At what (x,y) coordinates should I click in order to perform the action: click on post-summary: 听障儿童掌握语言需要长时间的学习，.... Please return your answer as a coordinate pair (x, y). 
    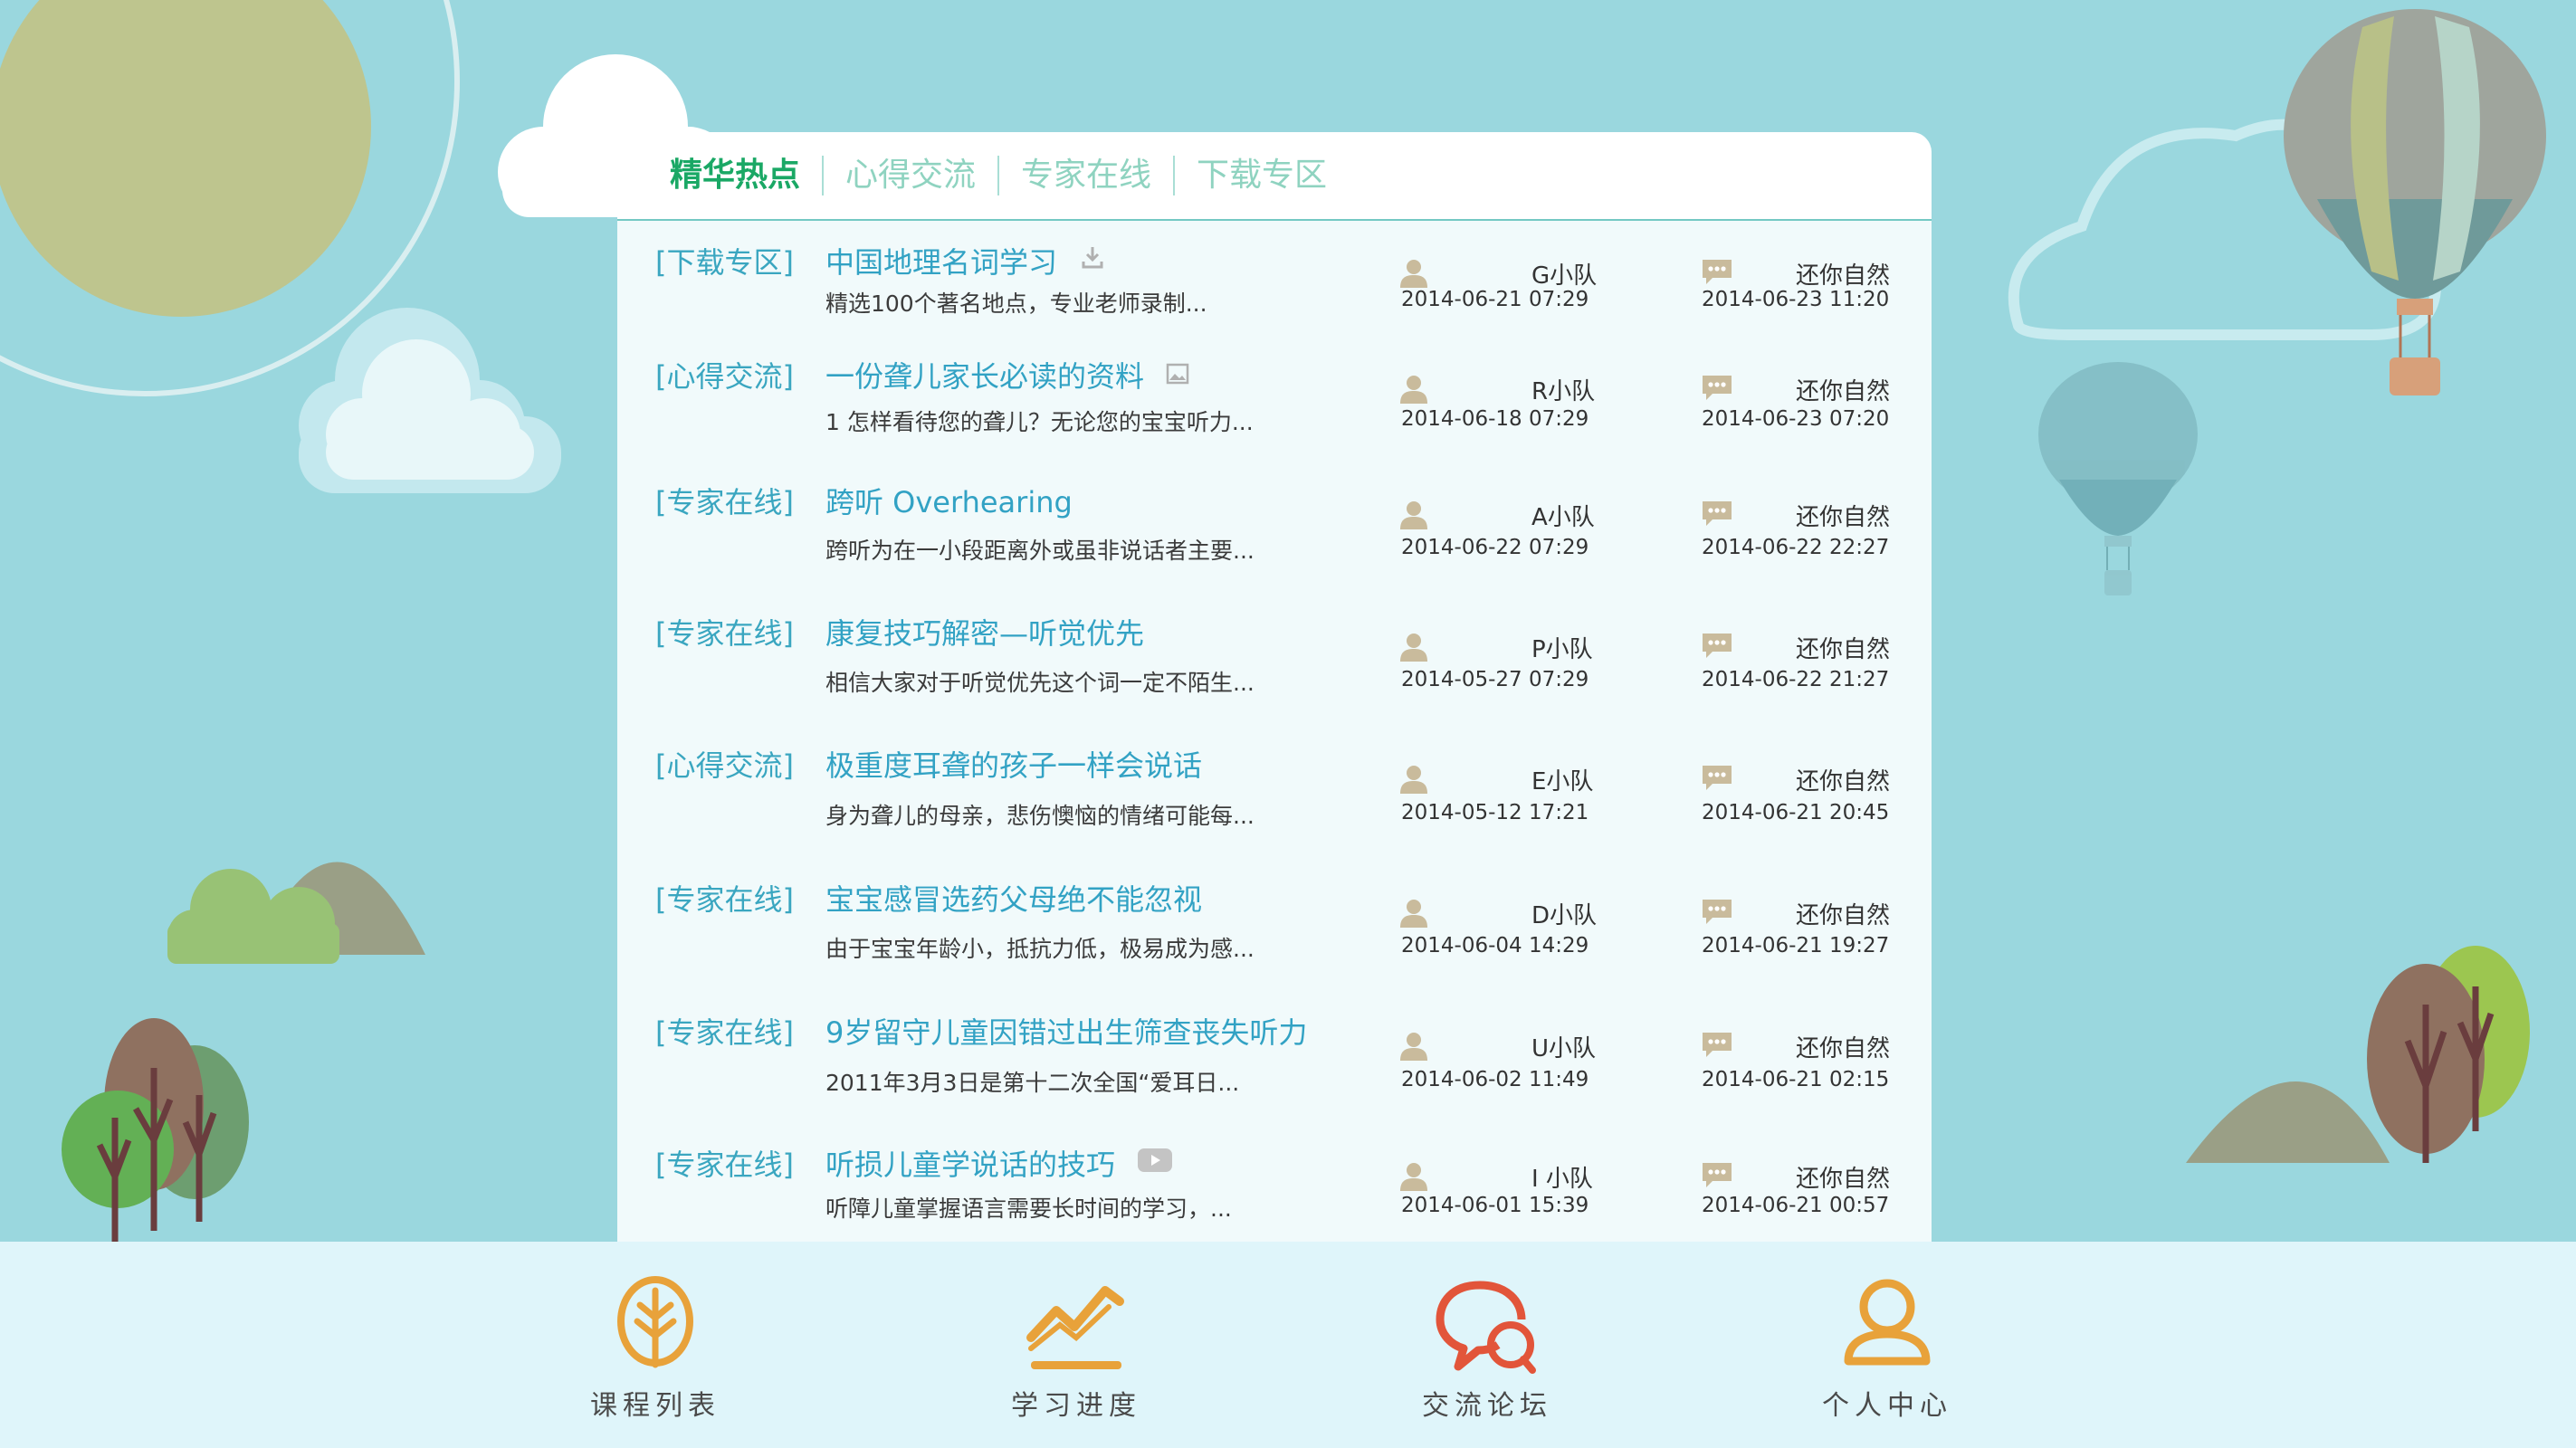
    Looking at the image, I should click on (1028, 1209).